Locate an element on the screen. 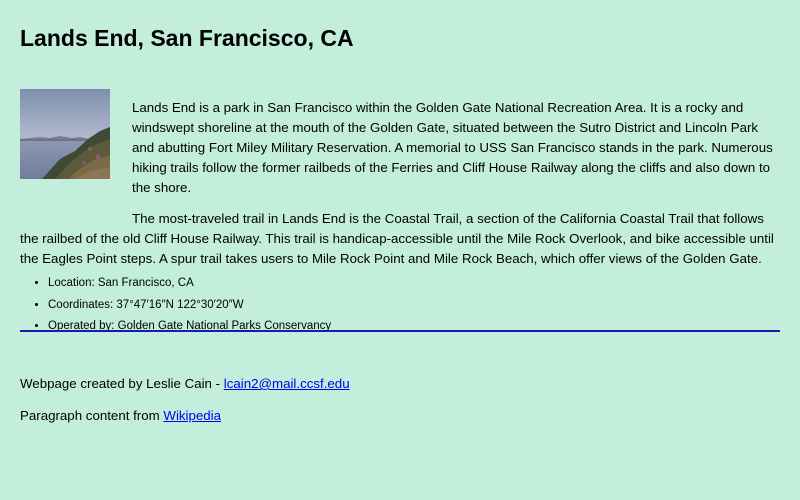 Image resolution: width=800 pixels, height=500 pixels. wikipedia-link: Wikipedia is located at coordinates (192, 415).